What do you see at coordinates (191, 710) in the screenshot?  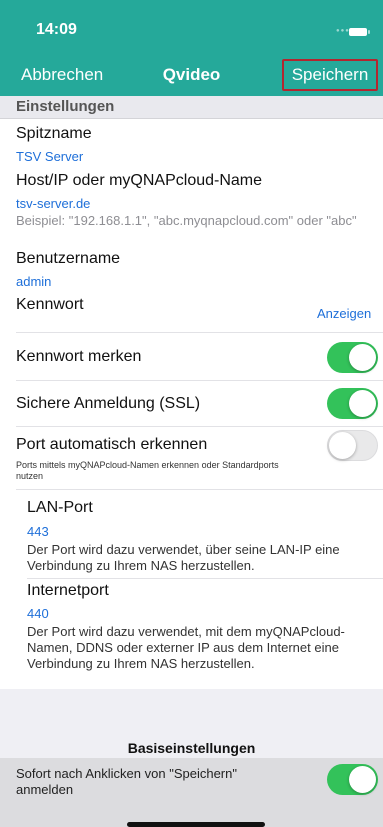 I see `spacer` at bounding box center [191, 710].